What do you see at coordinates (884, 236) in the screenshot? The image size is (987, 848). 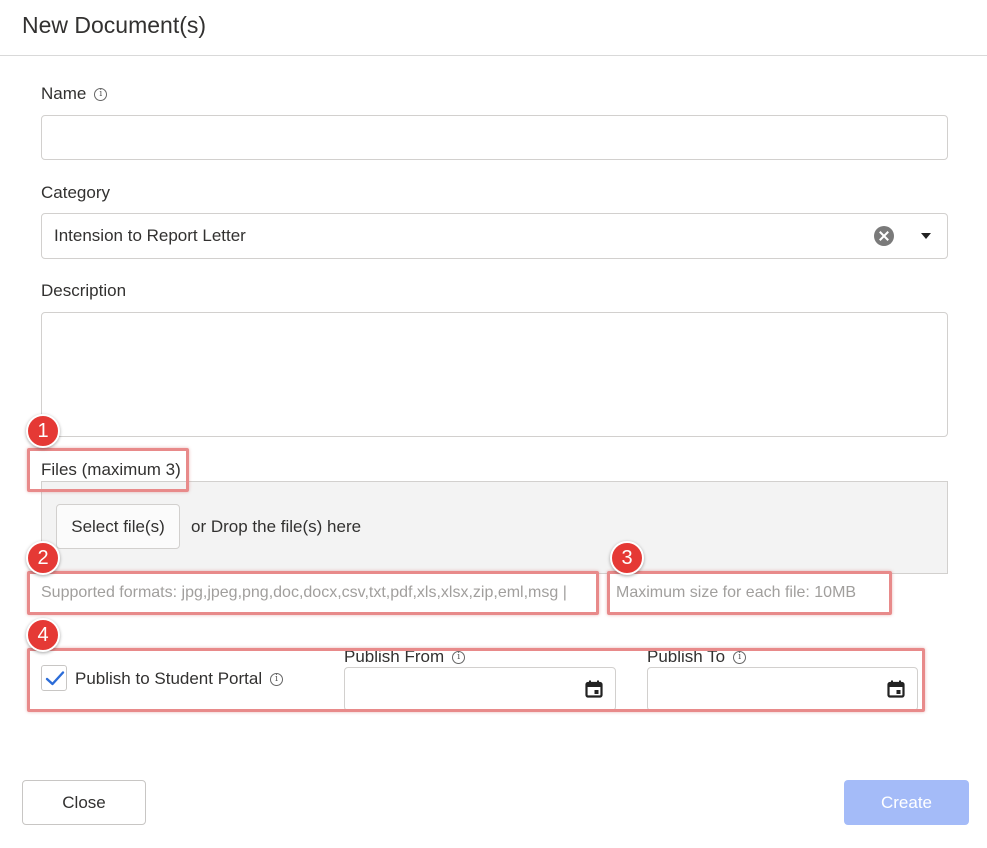 I see `clear-circle-icon` at bounding box center [884, 236].